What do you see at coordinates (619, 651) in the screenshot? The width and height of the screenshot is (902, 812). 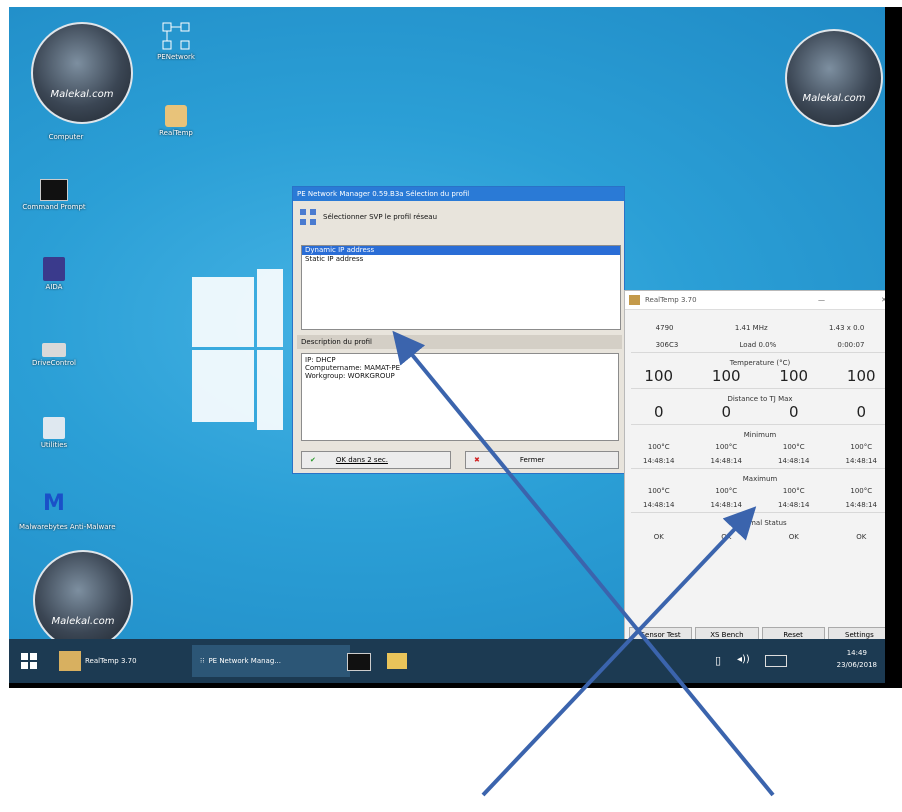 I see `arrow-to-realtemp` at bounding box center [619, 651].